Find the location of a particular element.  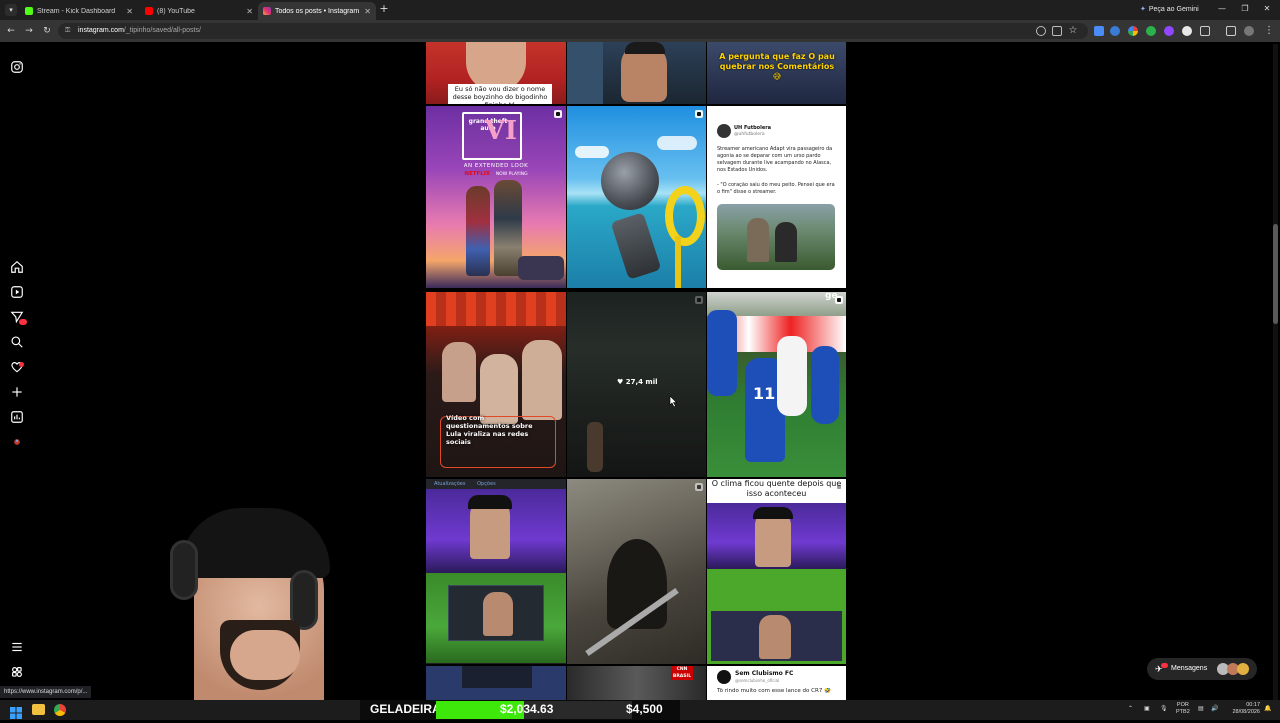

tab-kick-dashboard: Stream - Kick Dashboard ✕ is located at coordinates (79, 11).